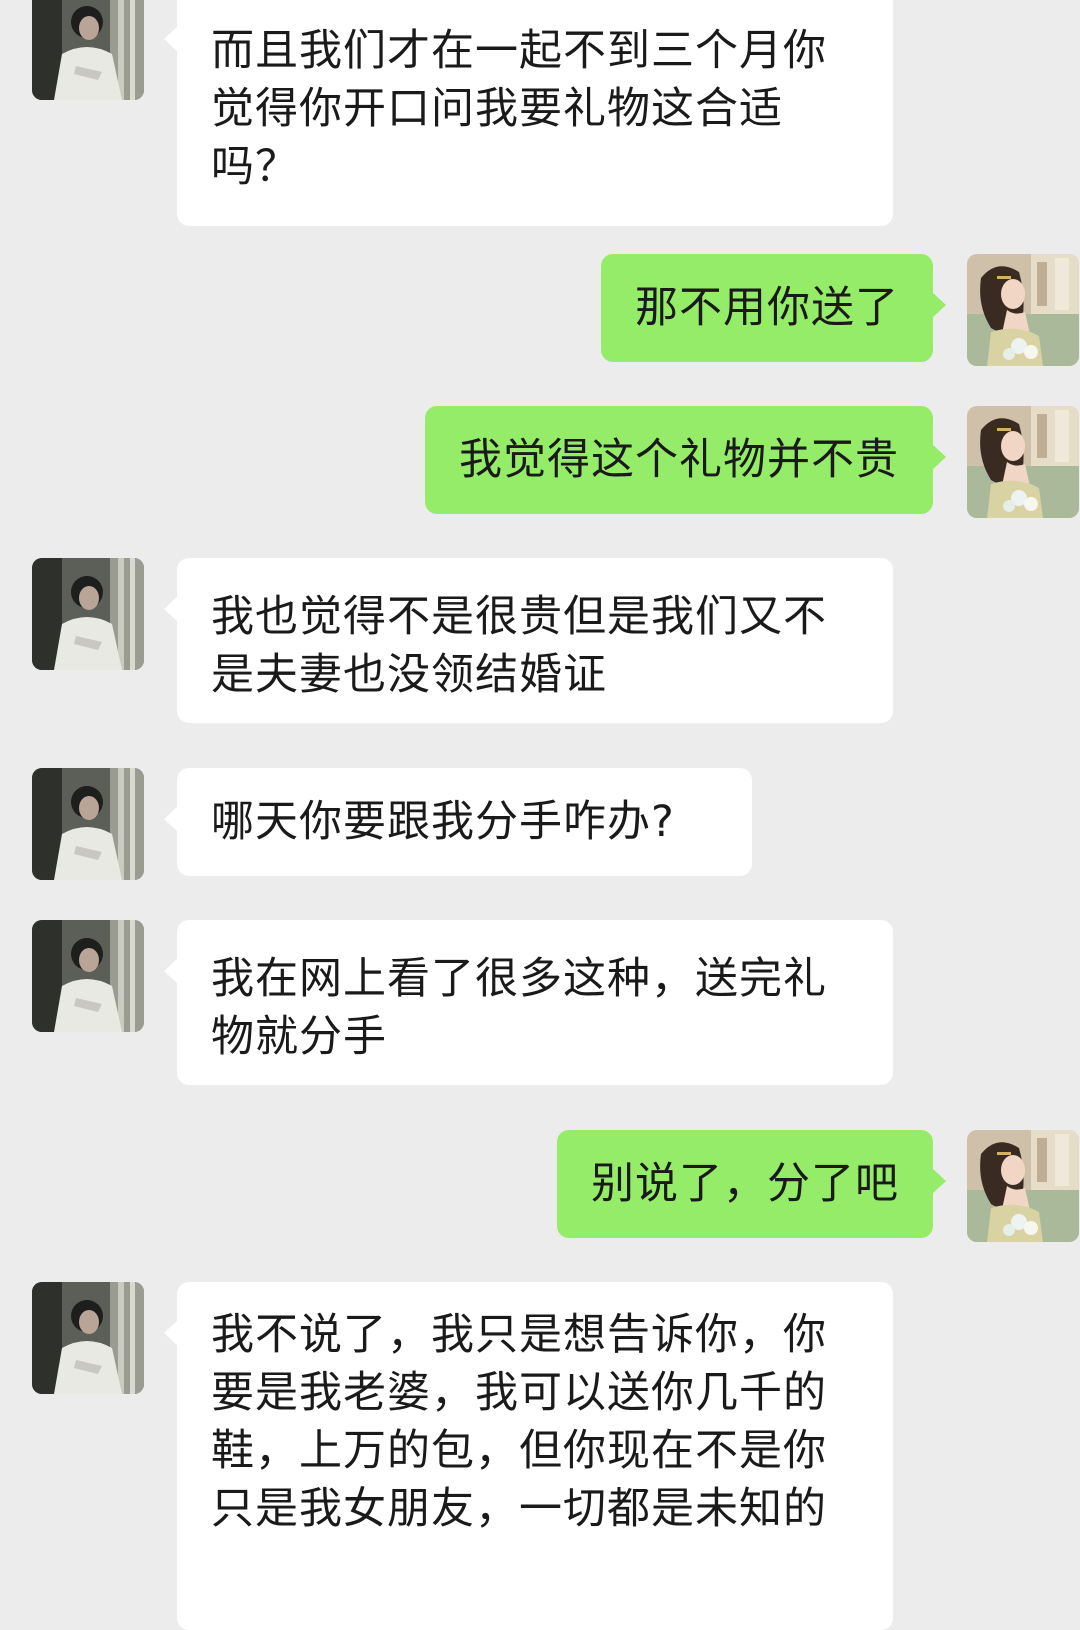  I want to click on message-bubble-incoming: 哪天你要跟我分手咋办?, so click(458, 822).